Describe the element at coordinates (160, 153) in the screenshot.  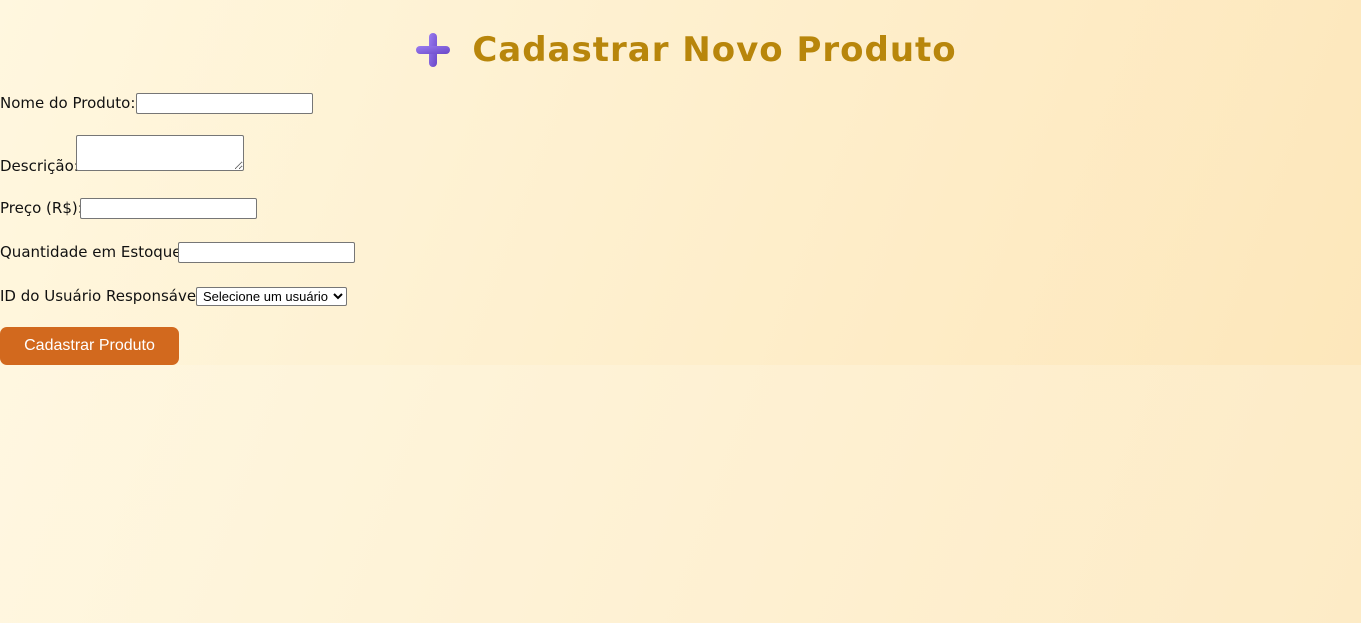
I see `descricao-textarea` at that location.